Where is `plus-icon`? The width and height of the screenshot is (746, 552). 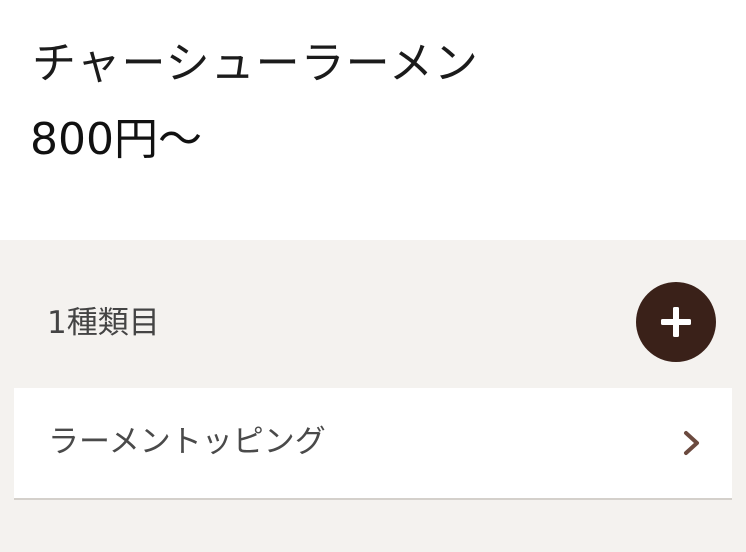 plus-icon is located at coordinates (676, 322).